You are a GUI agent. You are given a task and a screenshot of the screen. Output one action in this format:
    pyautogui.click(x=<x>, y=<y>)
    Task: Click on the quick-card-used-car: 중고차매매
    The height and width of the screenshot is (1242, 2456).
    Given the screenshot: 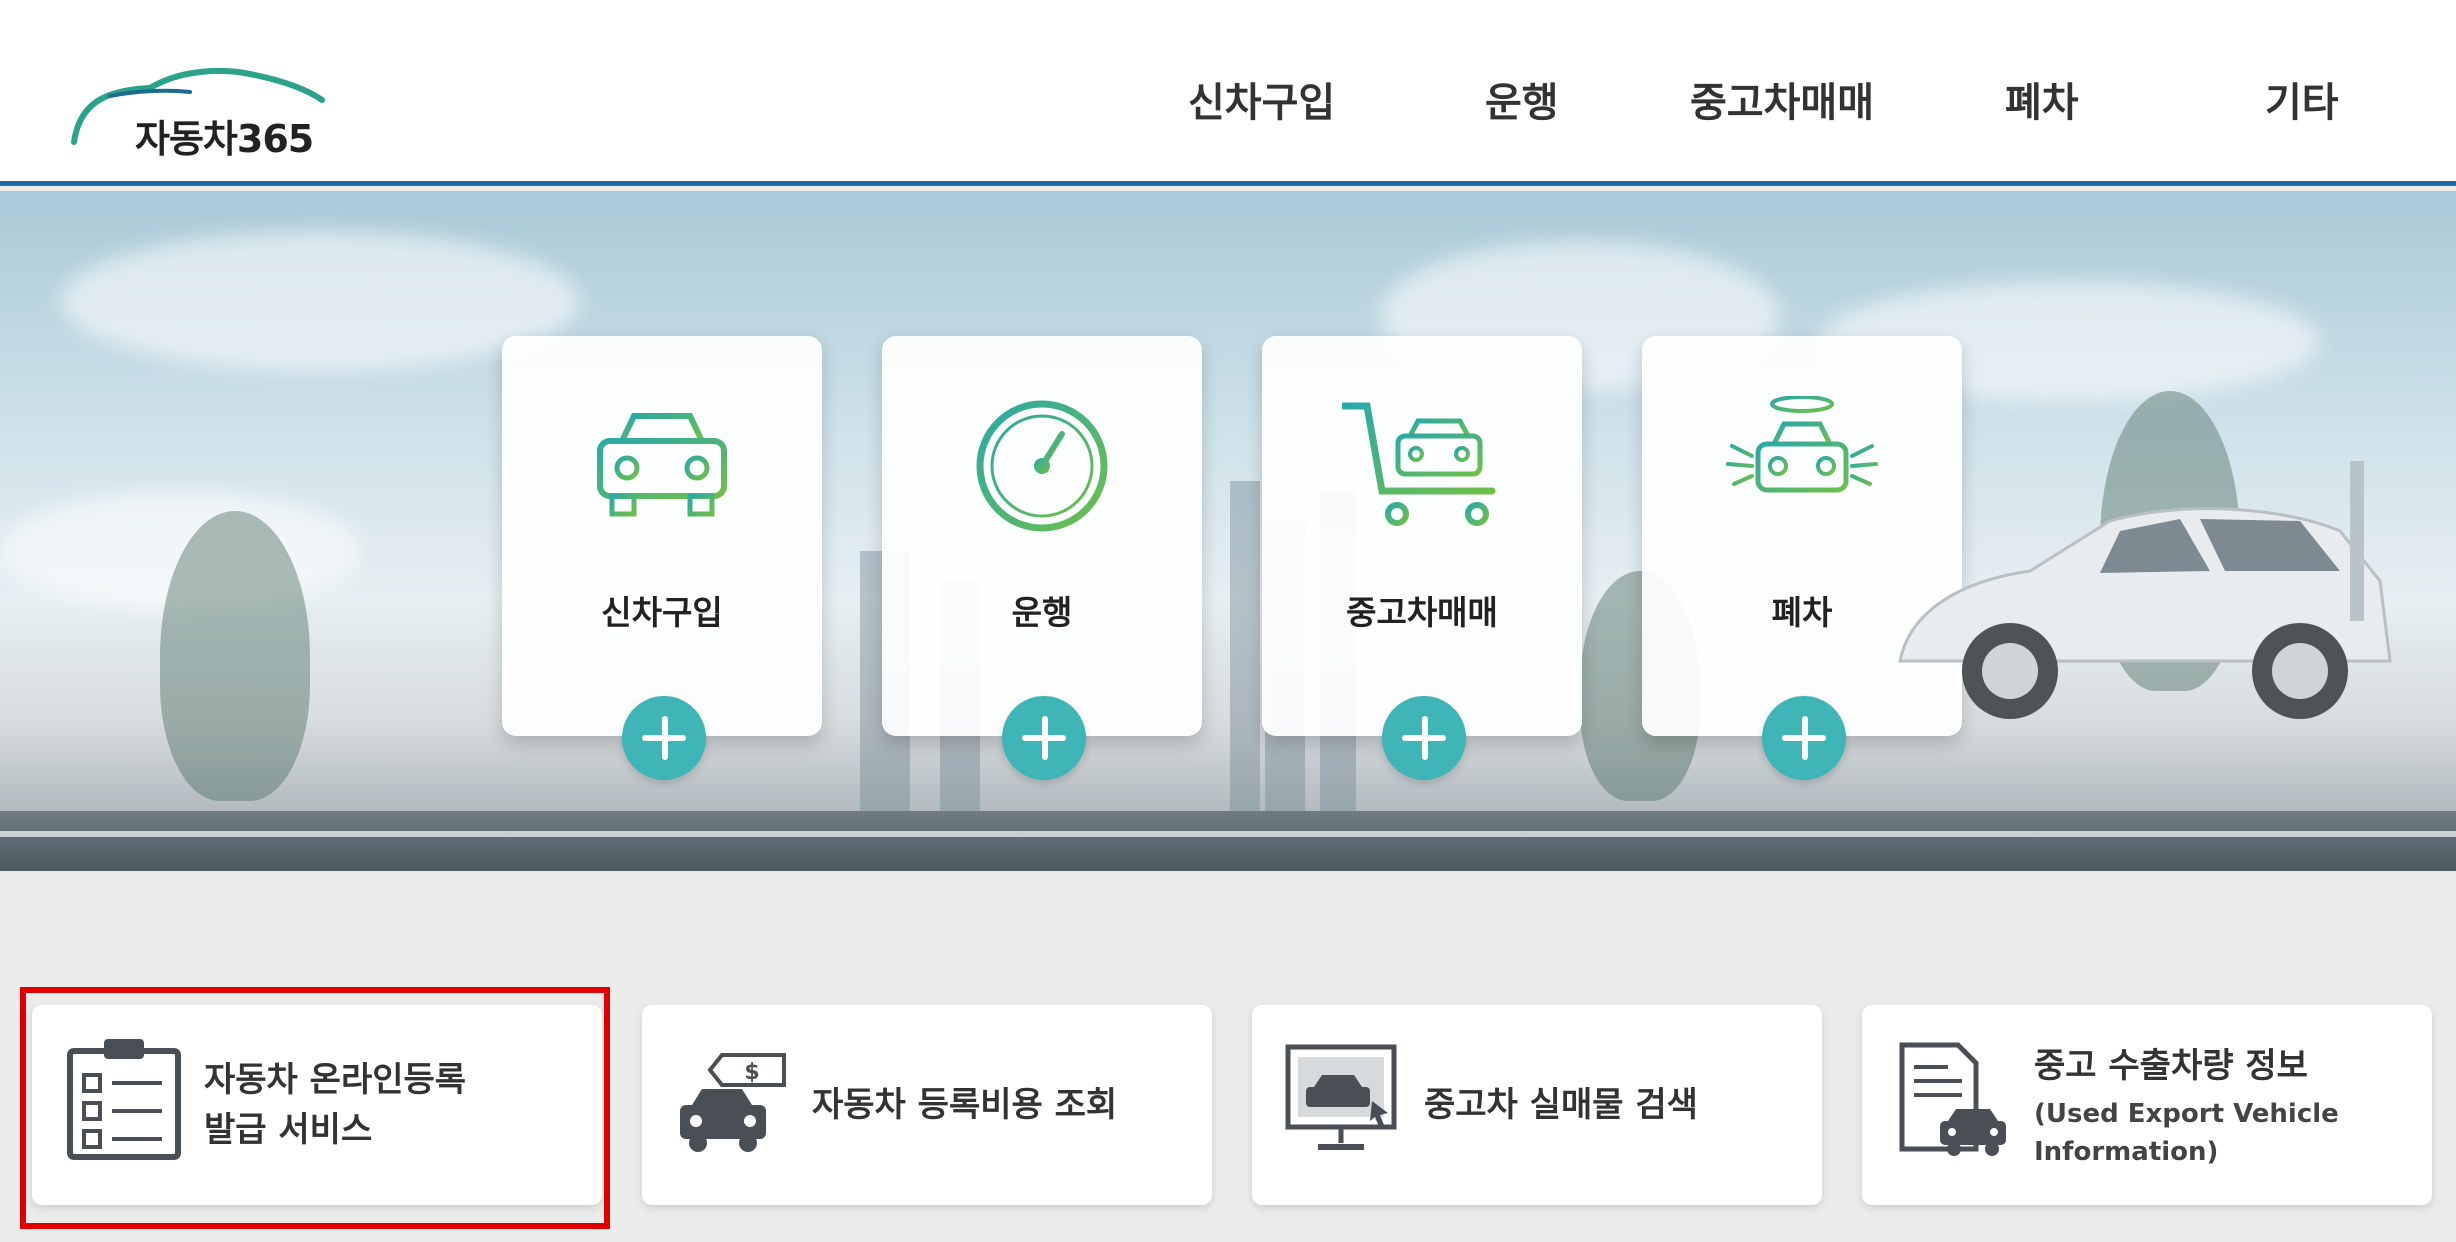 What is the action you would take?
    pyautogui.click(x=1422, y=558)
    